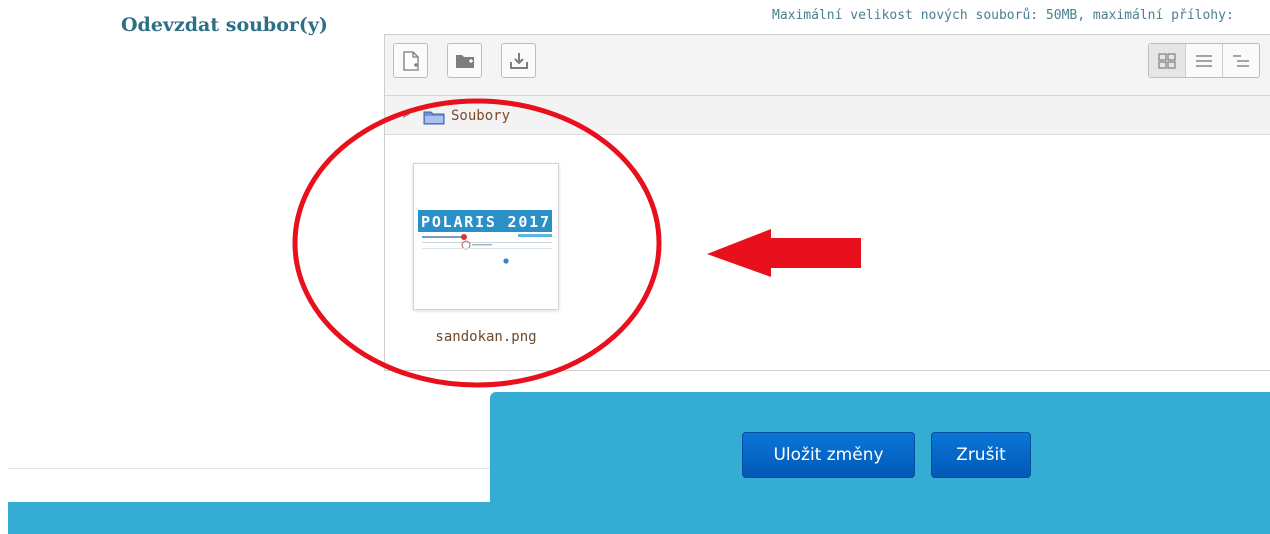 The width and height of the screenshot is (1270, 534). Describe the element at coordinates (784, 253) in the screenshot. I see `annotation-arrow` at that location.